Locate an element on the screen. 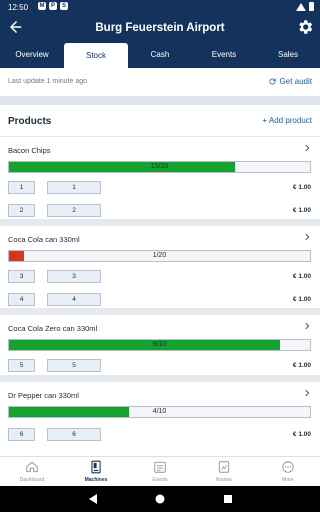 The image size is (320, 512). stock-progress-label: 1/20 is located at coordinates (159, 255).